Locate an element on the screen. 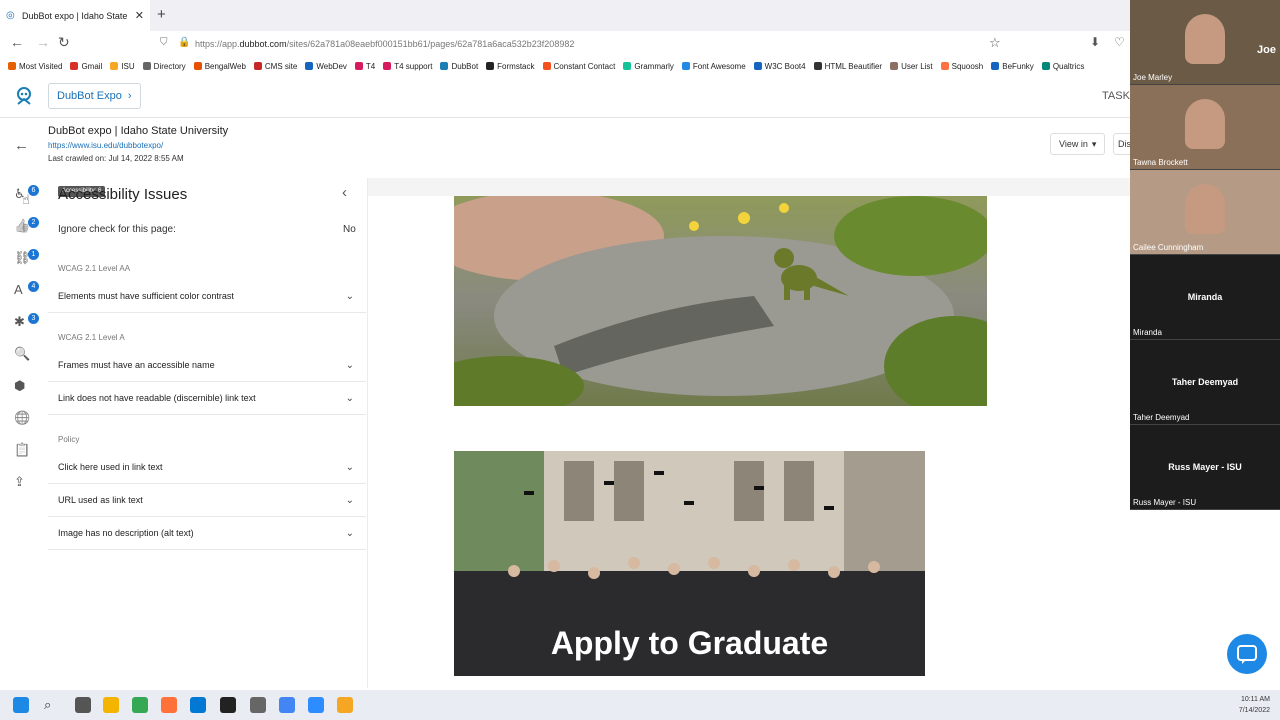 This screenshot has height=720, width=1280. thumbs-up-icon: 👍 2 is located at coordinates (27, 227).